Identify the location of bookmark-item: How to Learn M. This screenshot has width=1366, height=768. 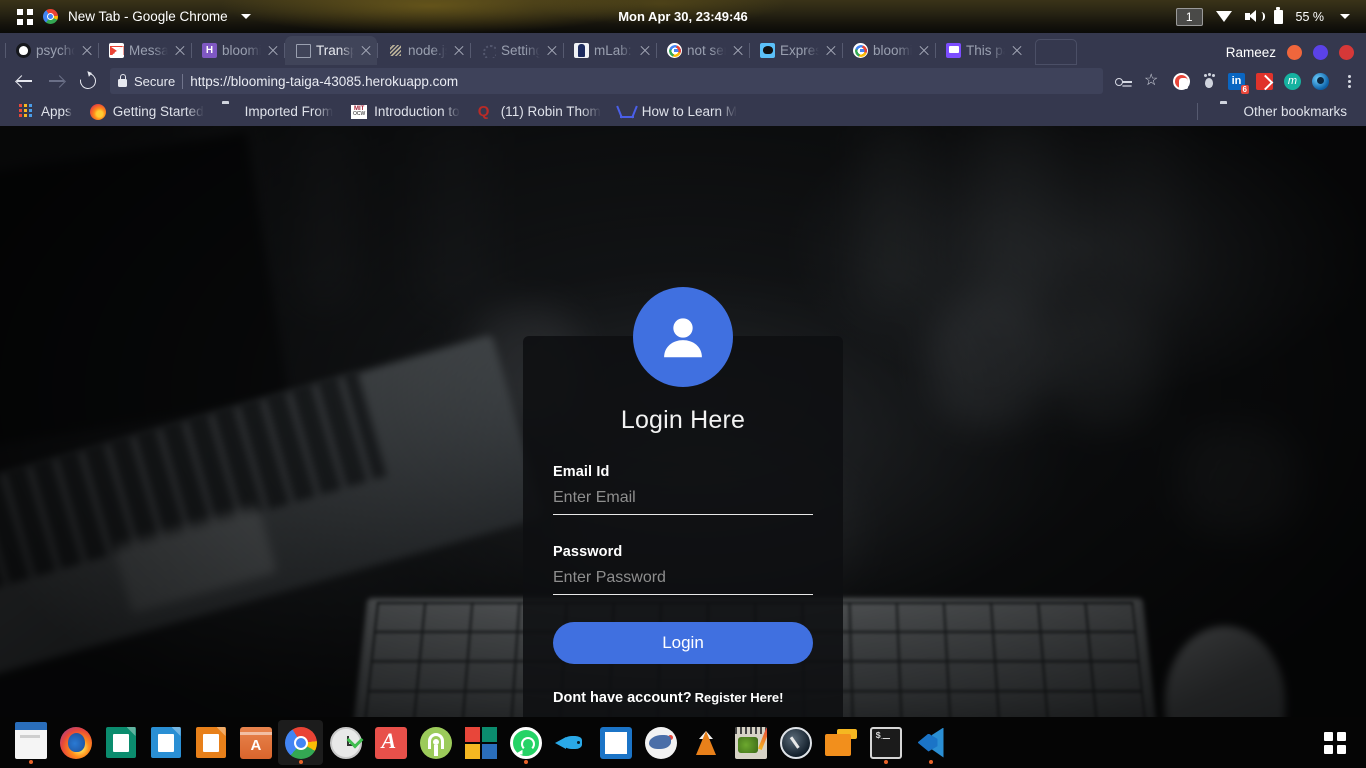
(678, 112).